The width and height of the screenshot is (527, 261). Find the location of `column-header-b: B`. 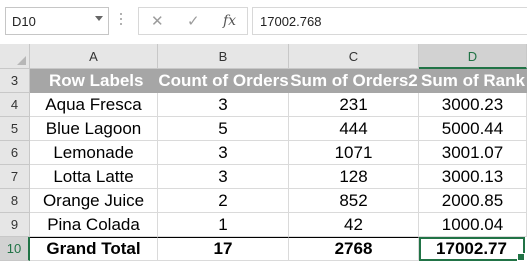

column-header-b: B is located at coordinates (223, 56).